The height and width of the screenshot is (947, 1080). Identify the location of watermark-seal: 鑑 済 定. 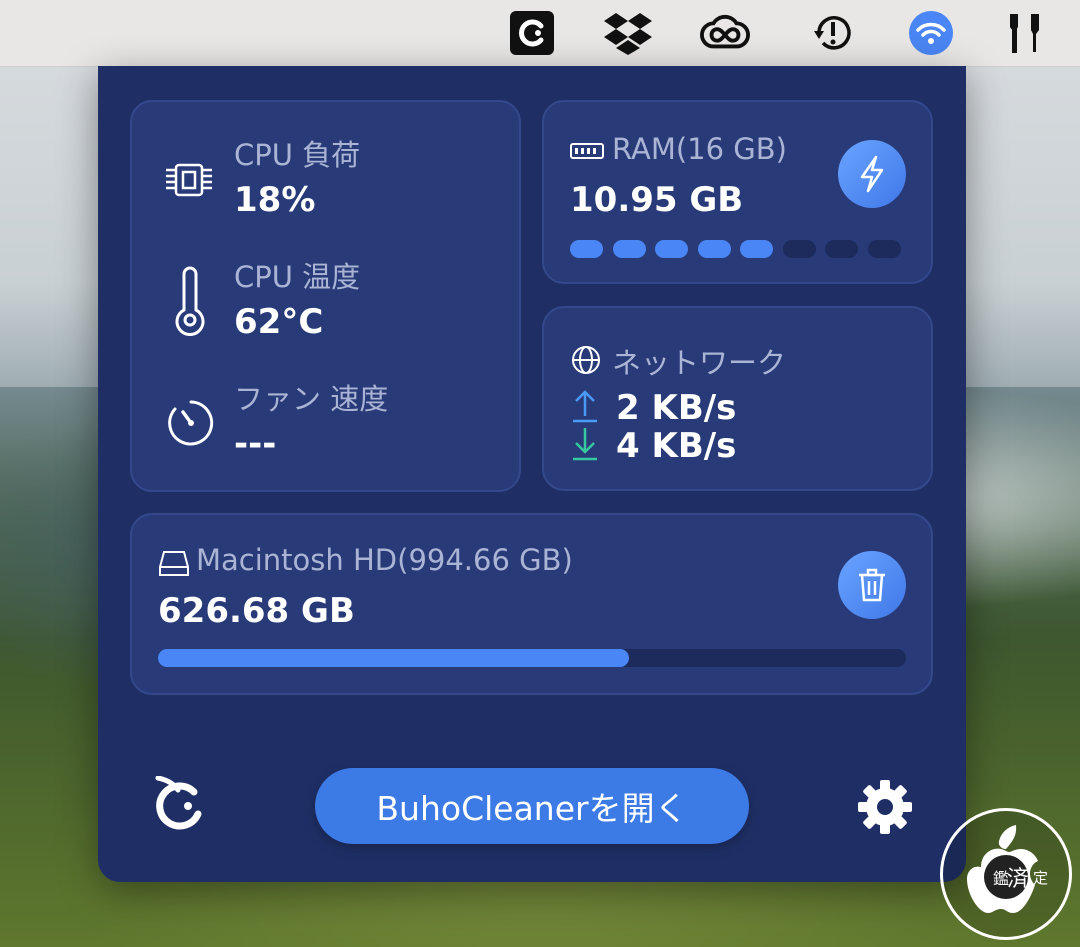
(1006, 874).